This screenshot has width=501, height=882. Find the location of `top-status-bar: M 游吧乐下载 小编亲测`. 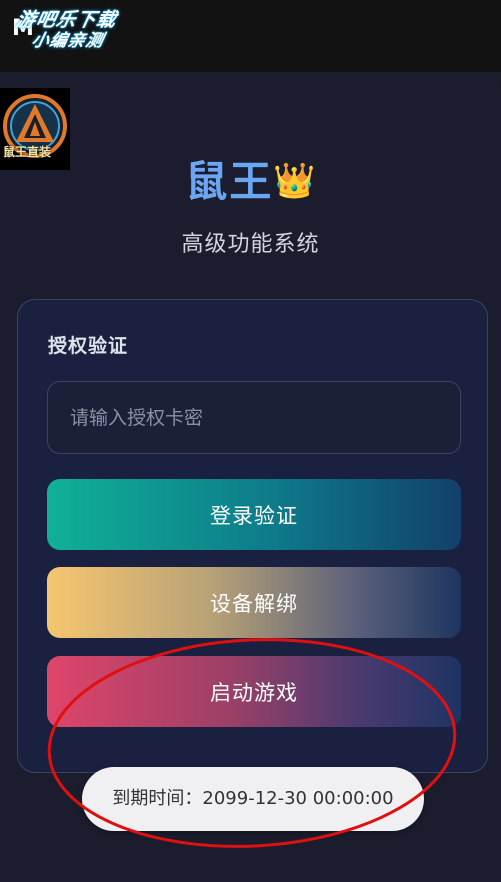

top-status-bar: M 游吧乐下载 小编亲测 is located at coordinates (250, 36).